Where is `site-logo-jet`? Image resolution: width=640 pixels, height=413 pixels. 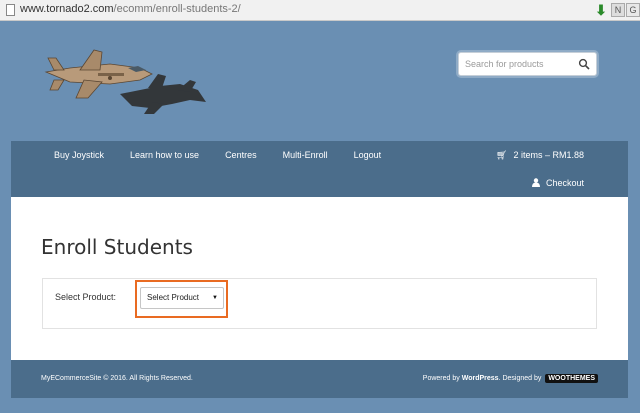
site-logo-jet is located at coordinates (125, 82).